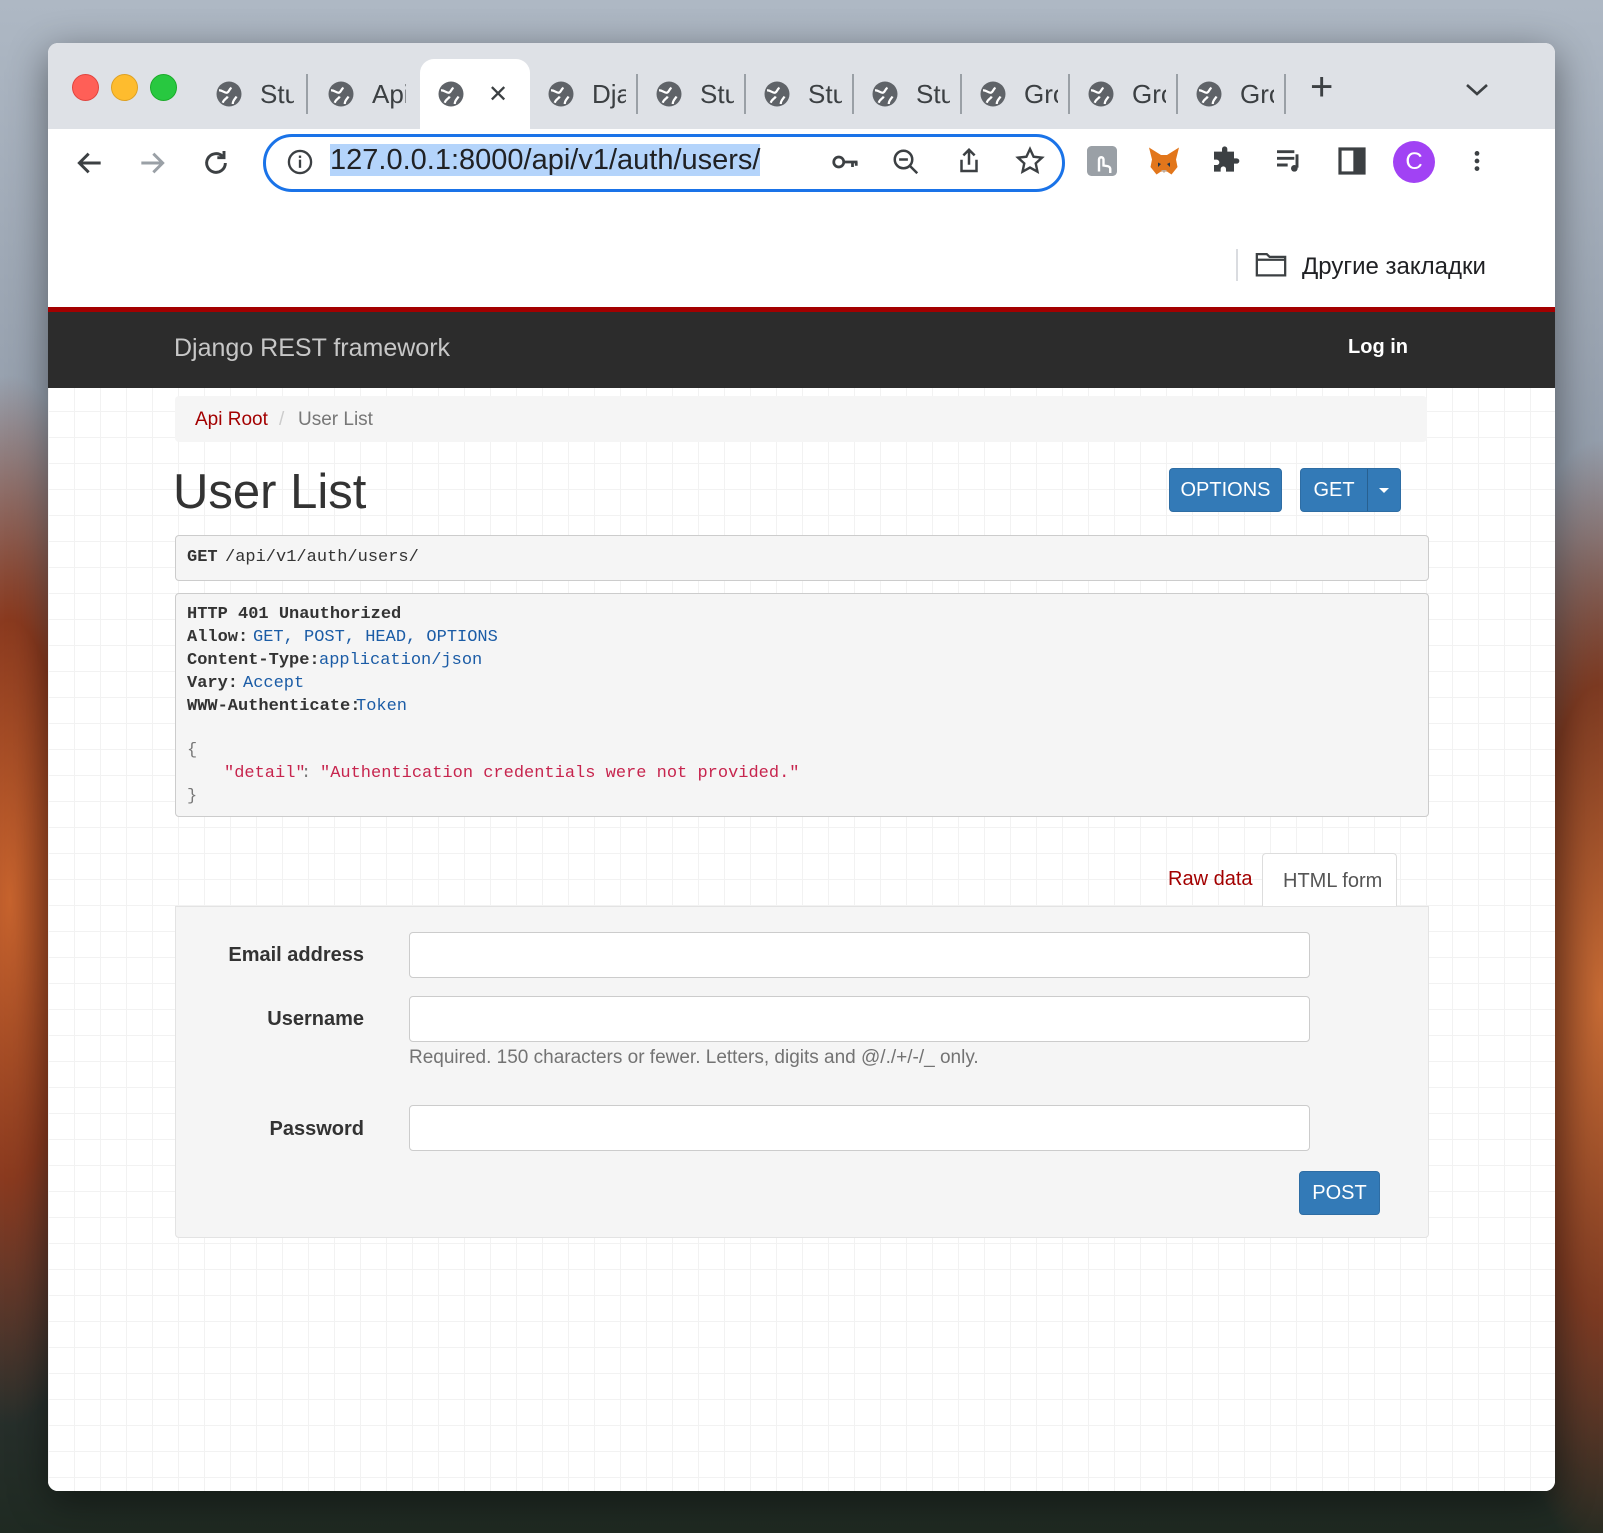 This screenshot has width=1603, height=1533. I want to click on back-arrow-icon, so click(90, 163).